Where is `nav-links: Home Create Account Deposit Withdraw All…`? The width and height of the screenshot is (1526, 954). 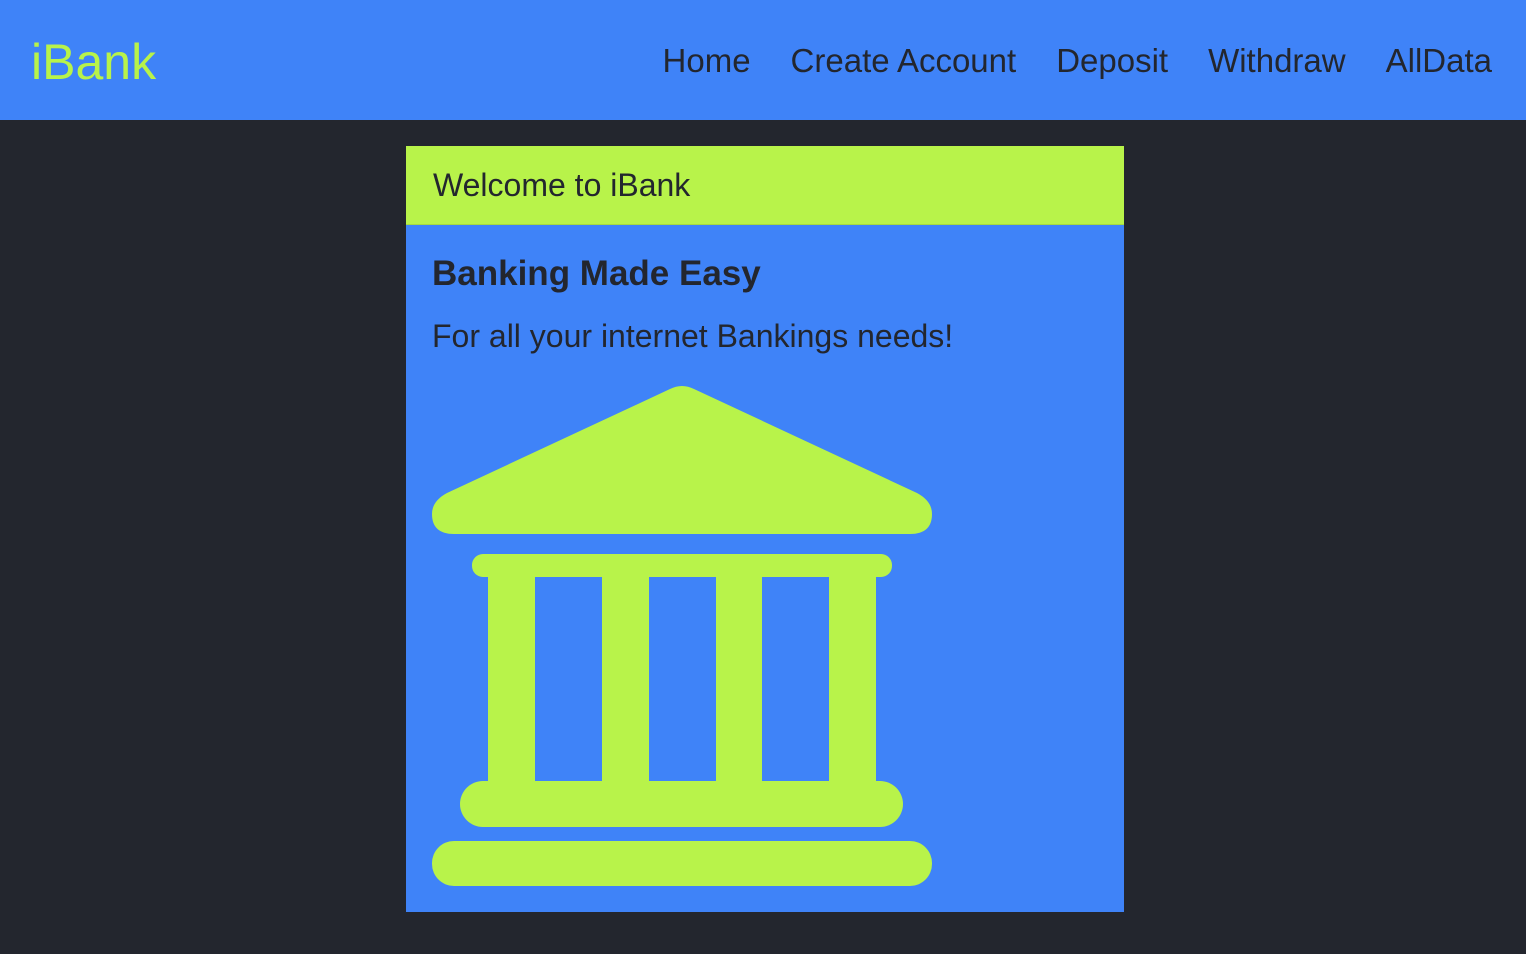
nav-links: Home Create Account Deposit Withdraw All… is located at coordinates (1077, 61).